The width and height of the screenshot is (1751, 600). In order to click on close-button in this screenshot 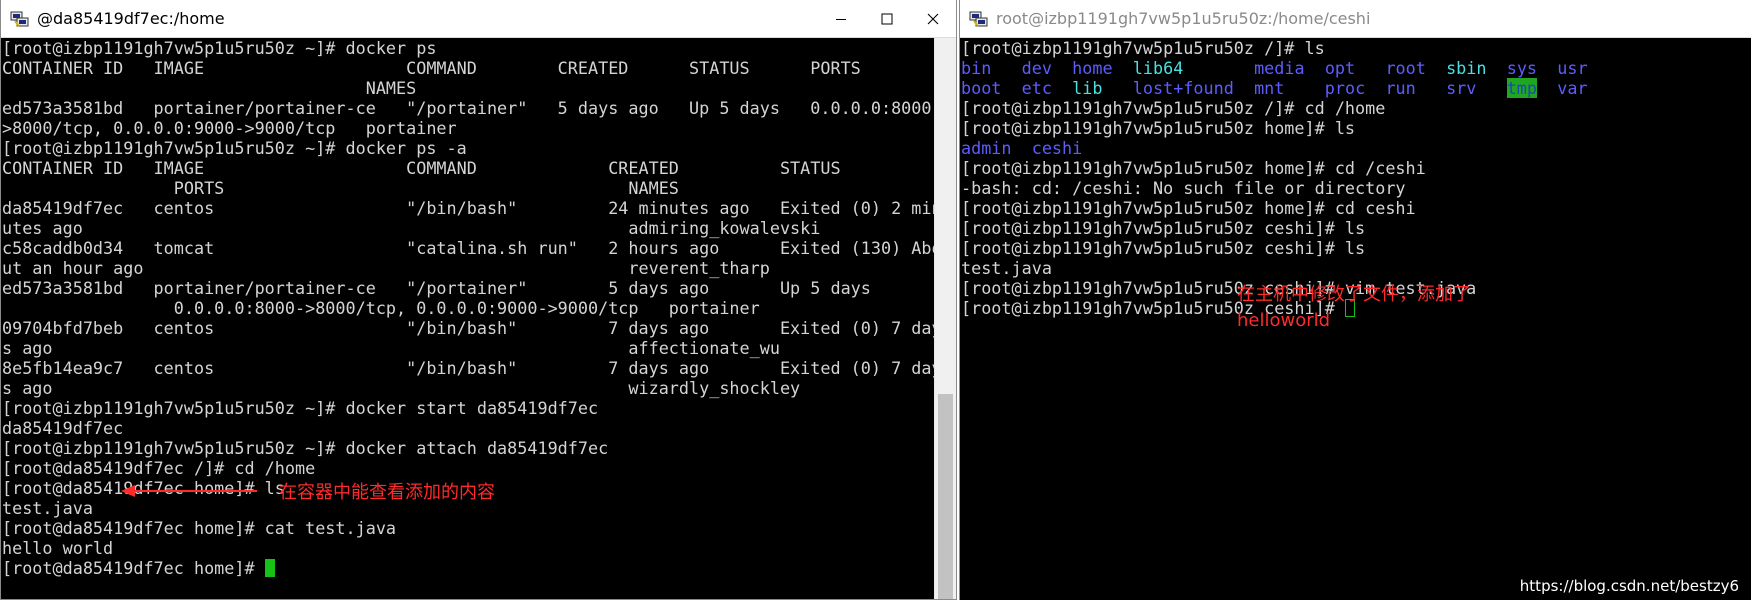, I will do `click(933, 18)`.